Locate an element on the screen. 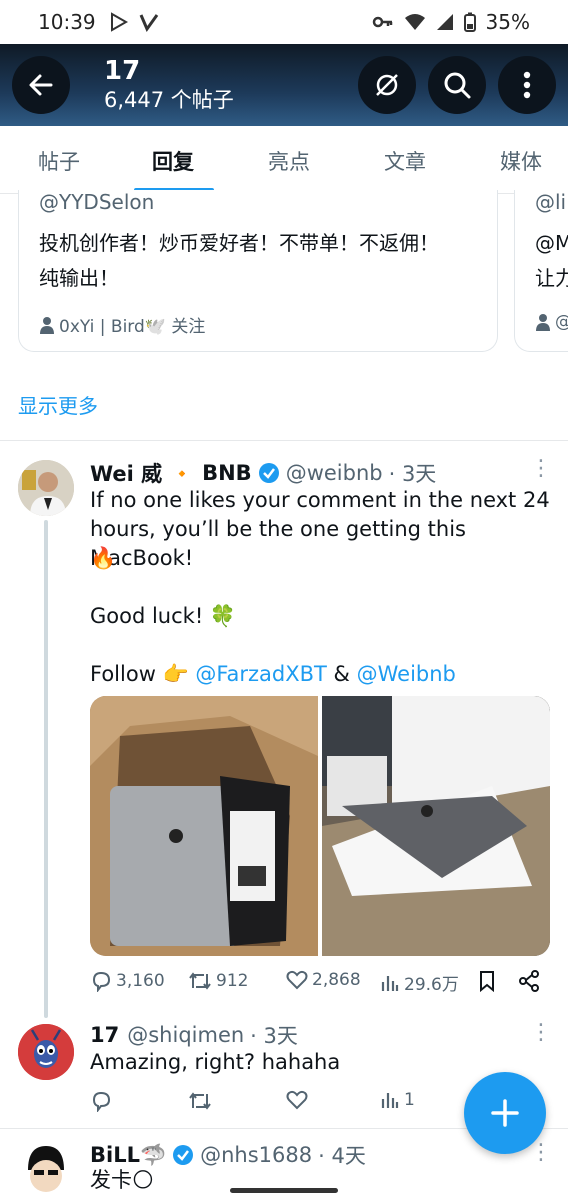  battery-icon is located at coordinates (469, 22).